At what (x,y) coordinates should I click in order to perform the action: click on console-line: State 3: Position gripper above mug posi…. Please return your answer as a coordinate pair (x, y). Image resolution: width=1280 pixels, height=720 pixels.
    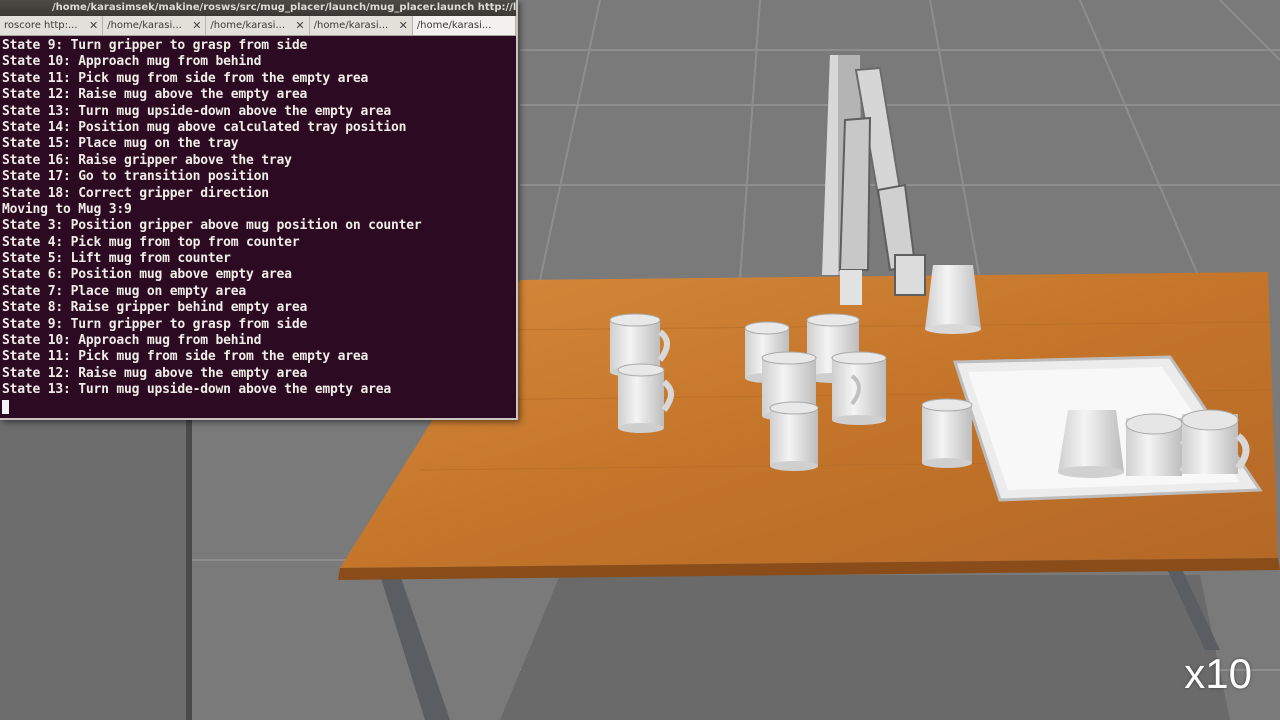
    Looking at the image, I should click on (212, 226).